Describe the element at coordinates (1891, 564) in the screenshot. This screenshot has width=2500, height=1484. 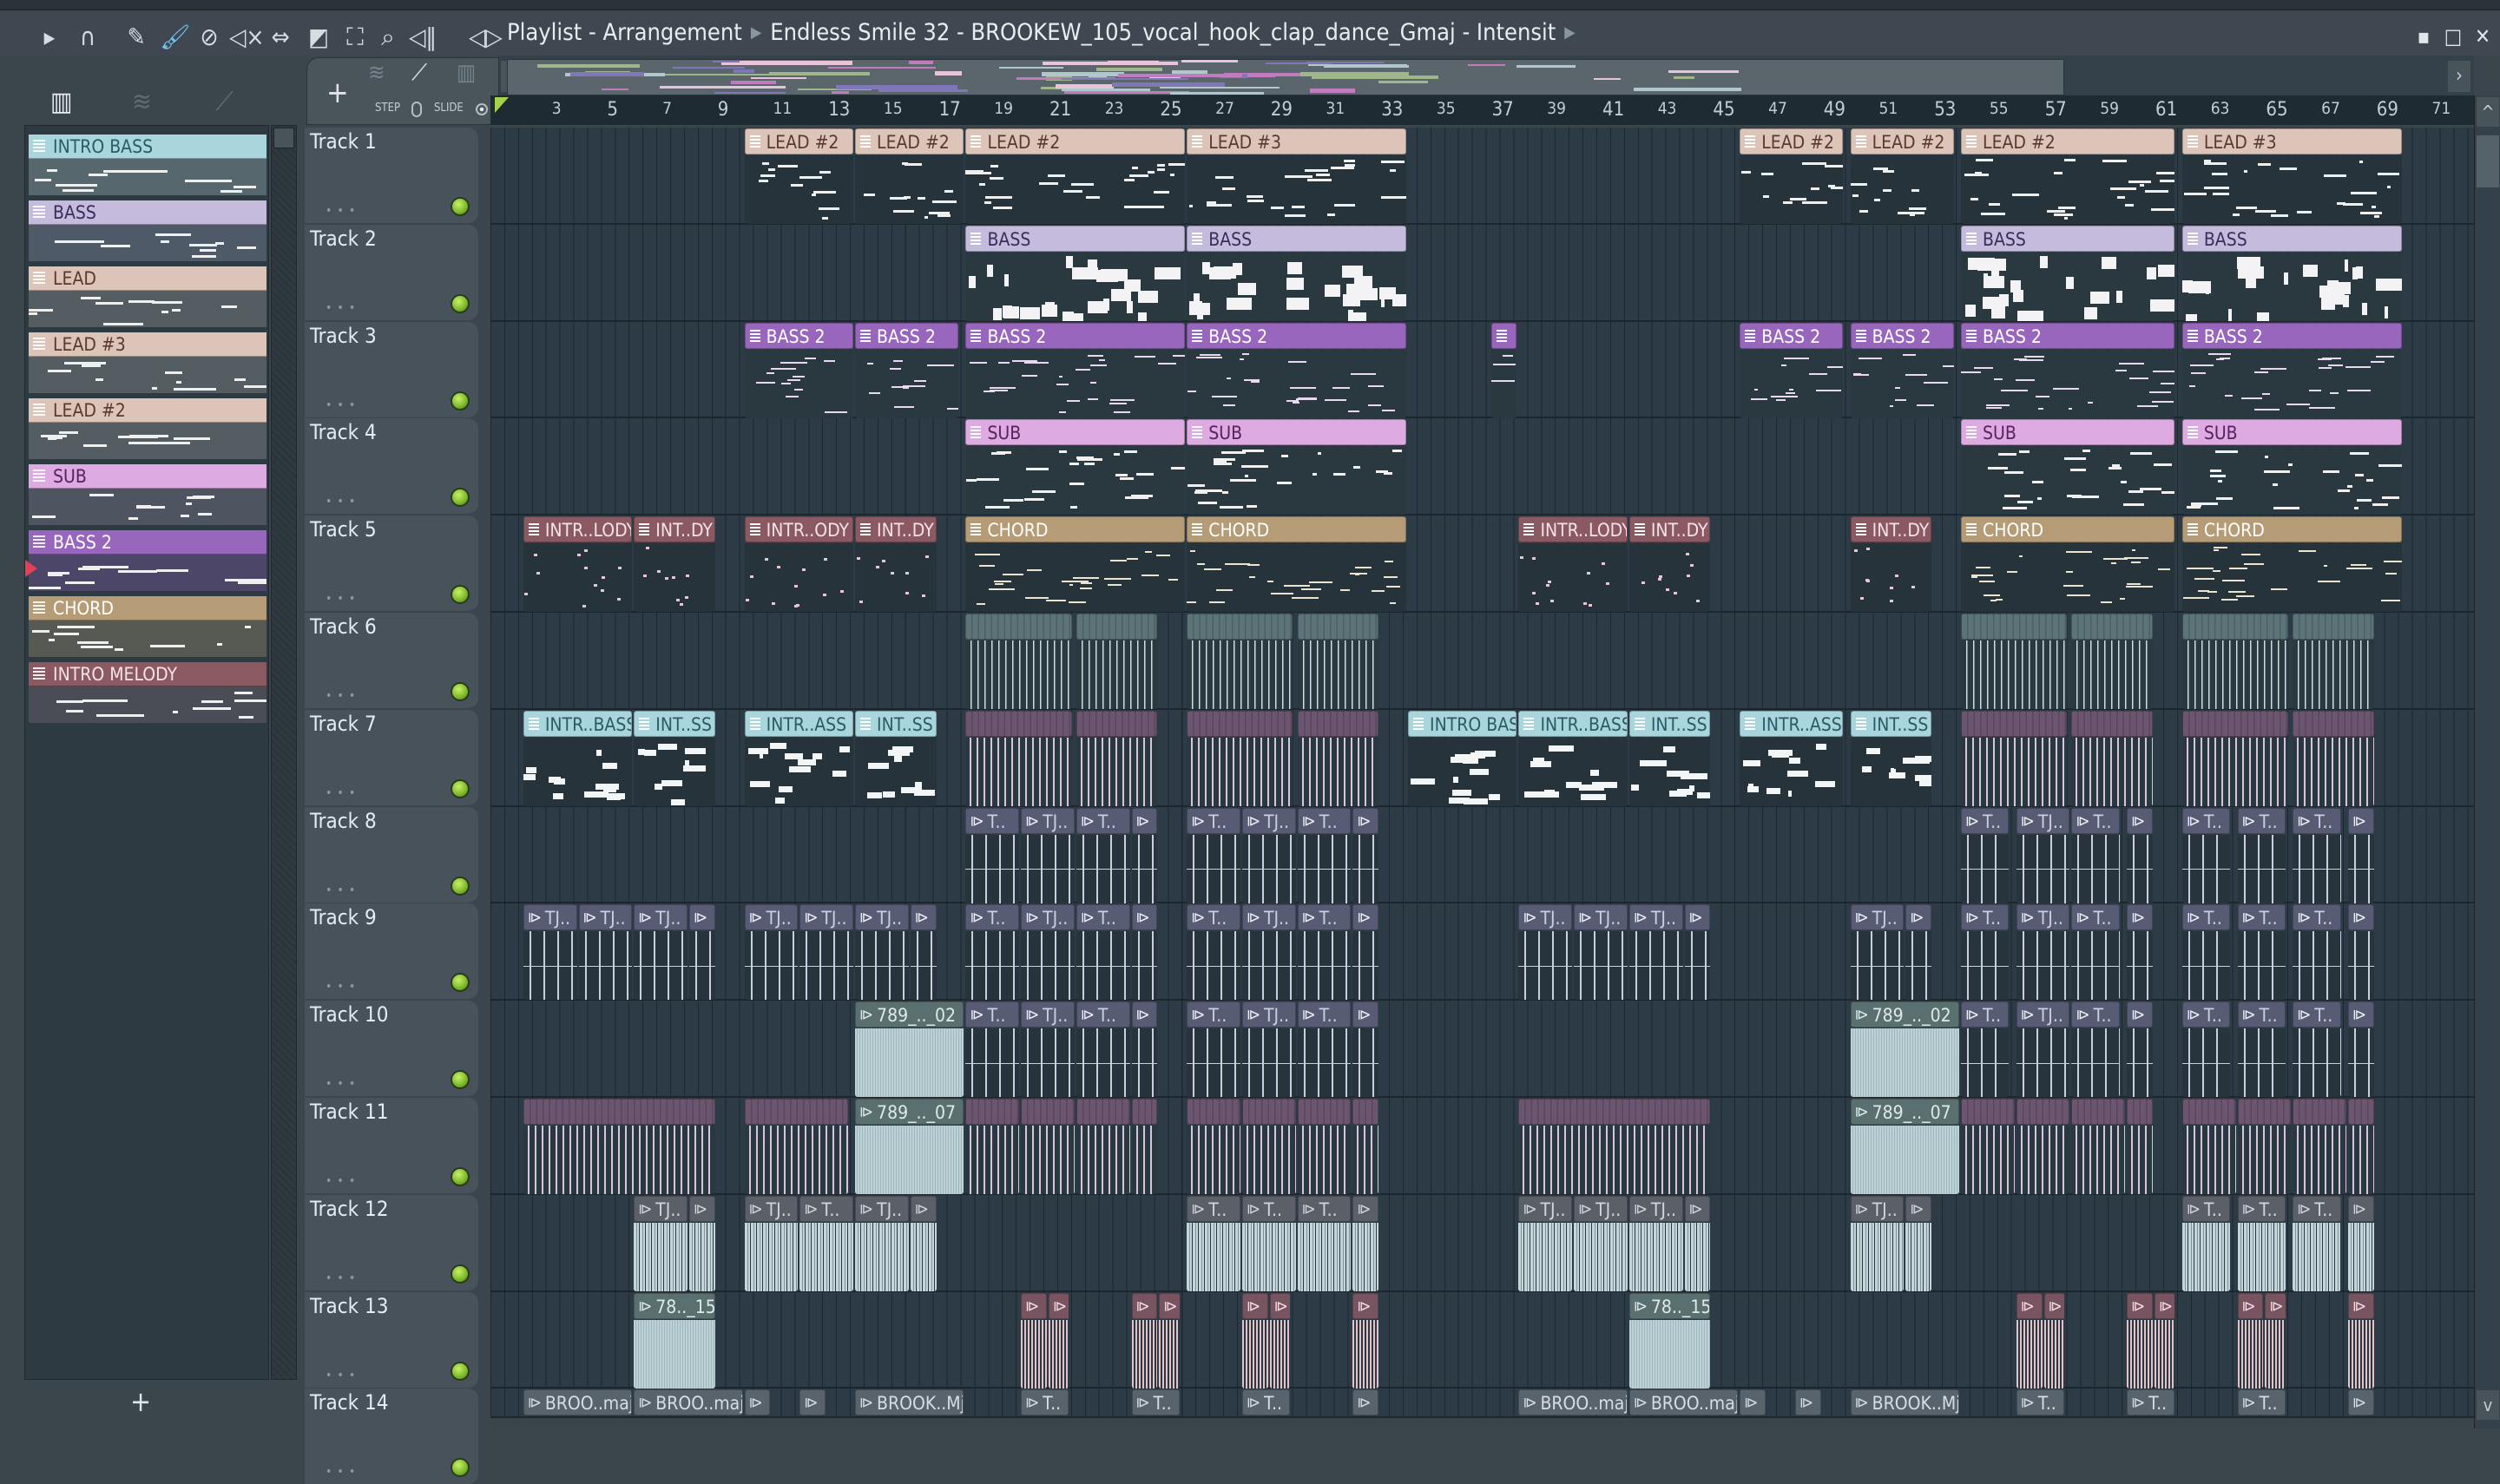
I see `clip: INT..DY` at that location.